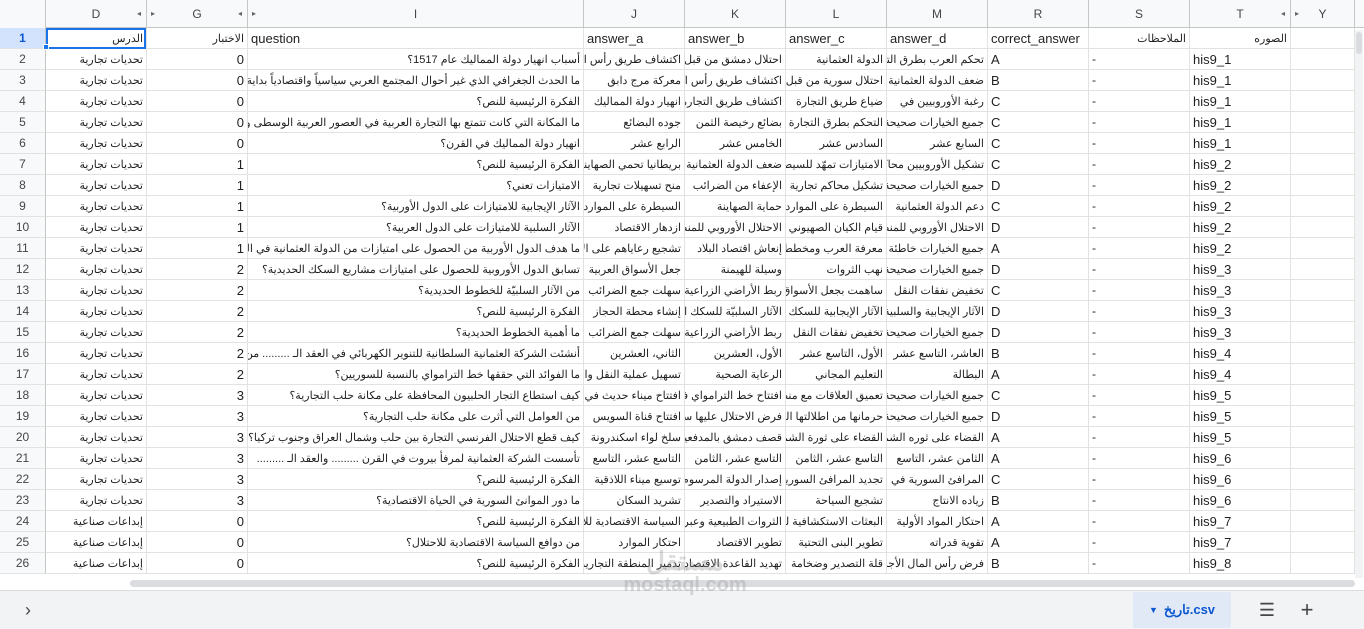 This screenshot has height=629, width=1364. I want to click on hidden-columns-left-arrow-icon: ◂, so click(240, 13).